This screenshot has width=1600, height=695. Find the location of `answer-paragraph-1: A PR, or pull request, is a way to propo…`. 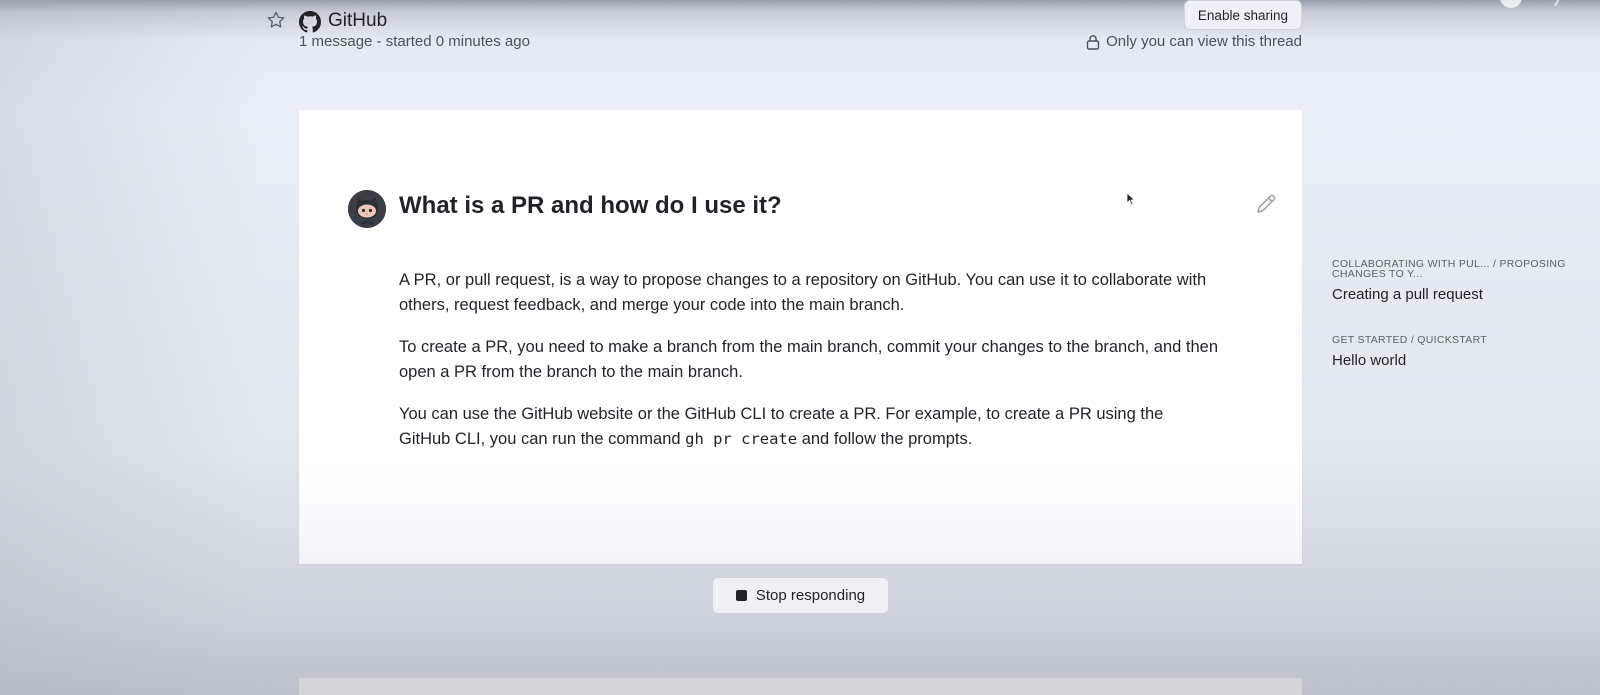

answer-paragraph-1: A PR, or pull request, is a way to propo… is located at coordinates (803, 292).